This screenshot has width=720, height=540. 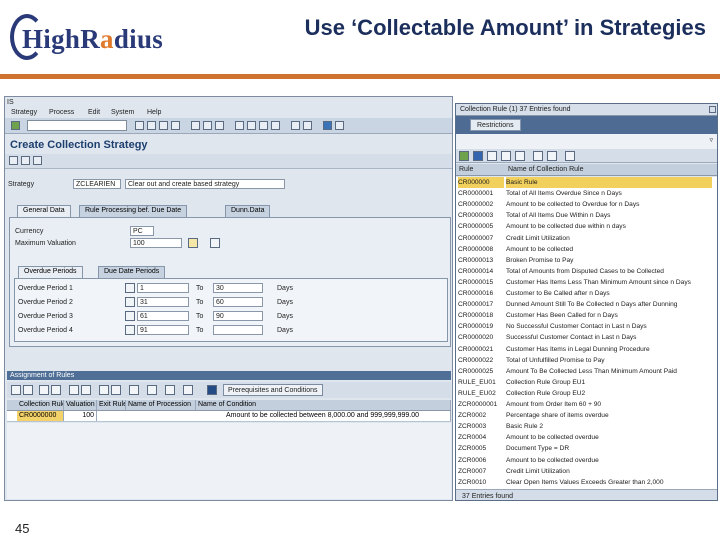 I want to click on check-icon, so click(x=25, y=160).